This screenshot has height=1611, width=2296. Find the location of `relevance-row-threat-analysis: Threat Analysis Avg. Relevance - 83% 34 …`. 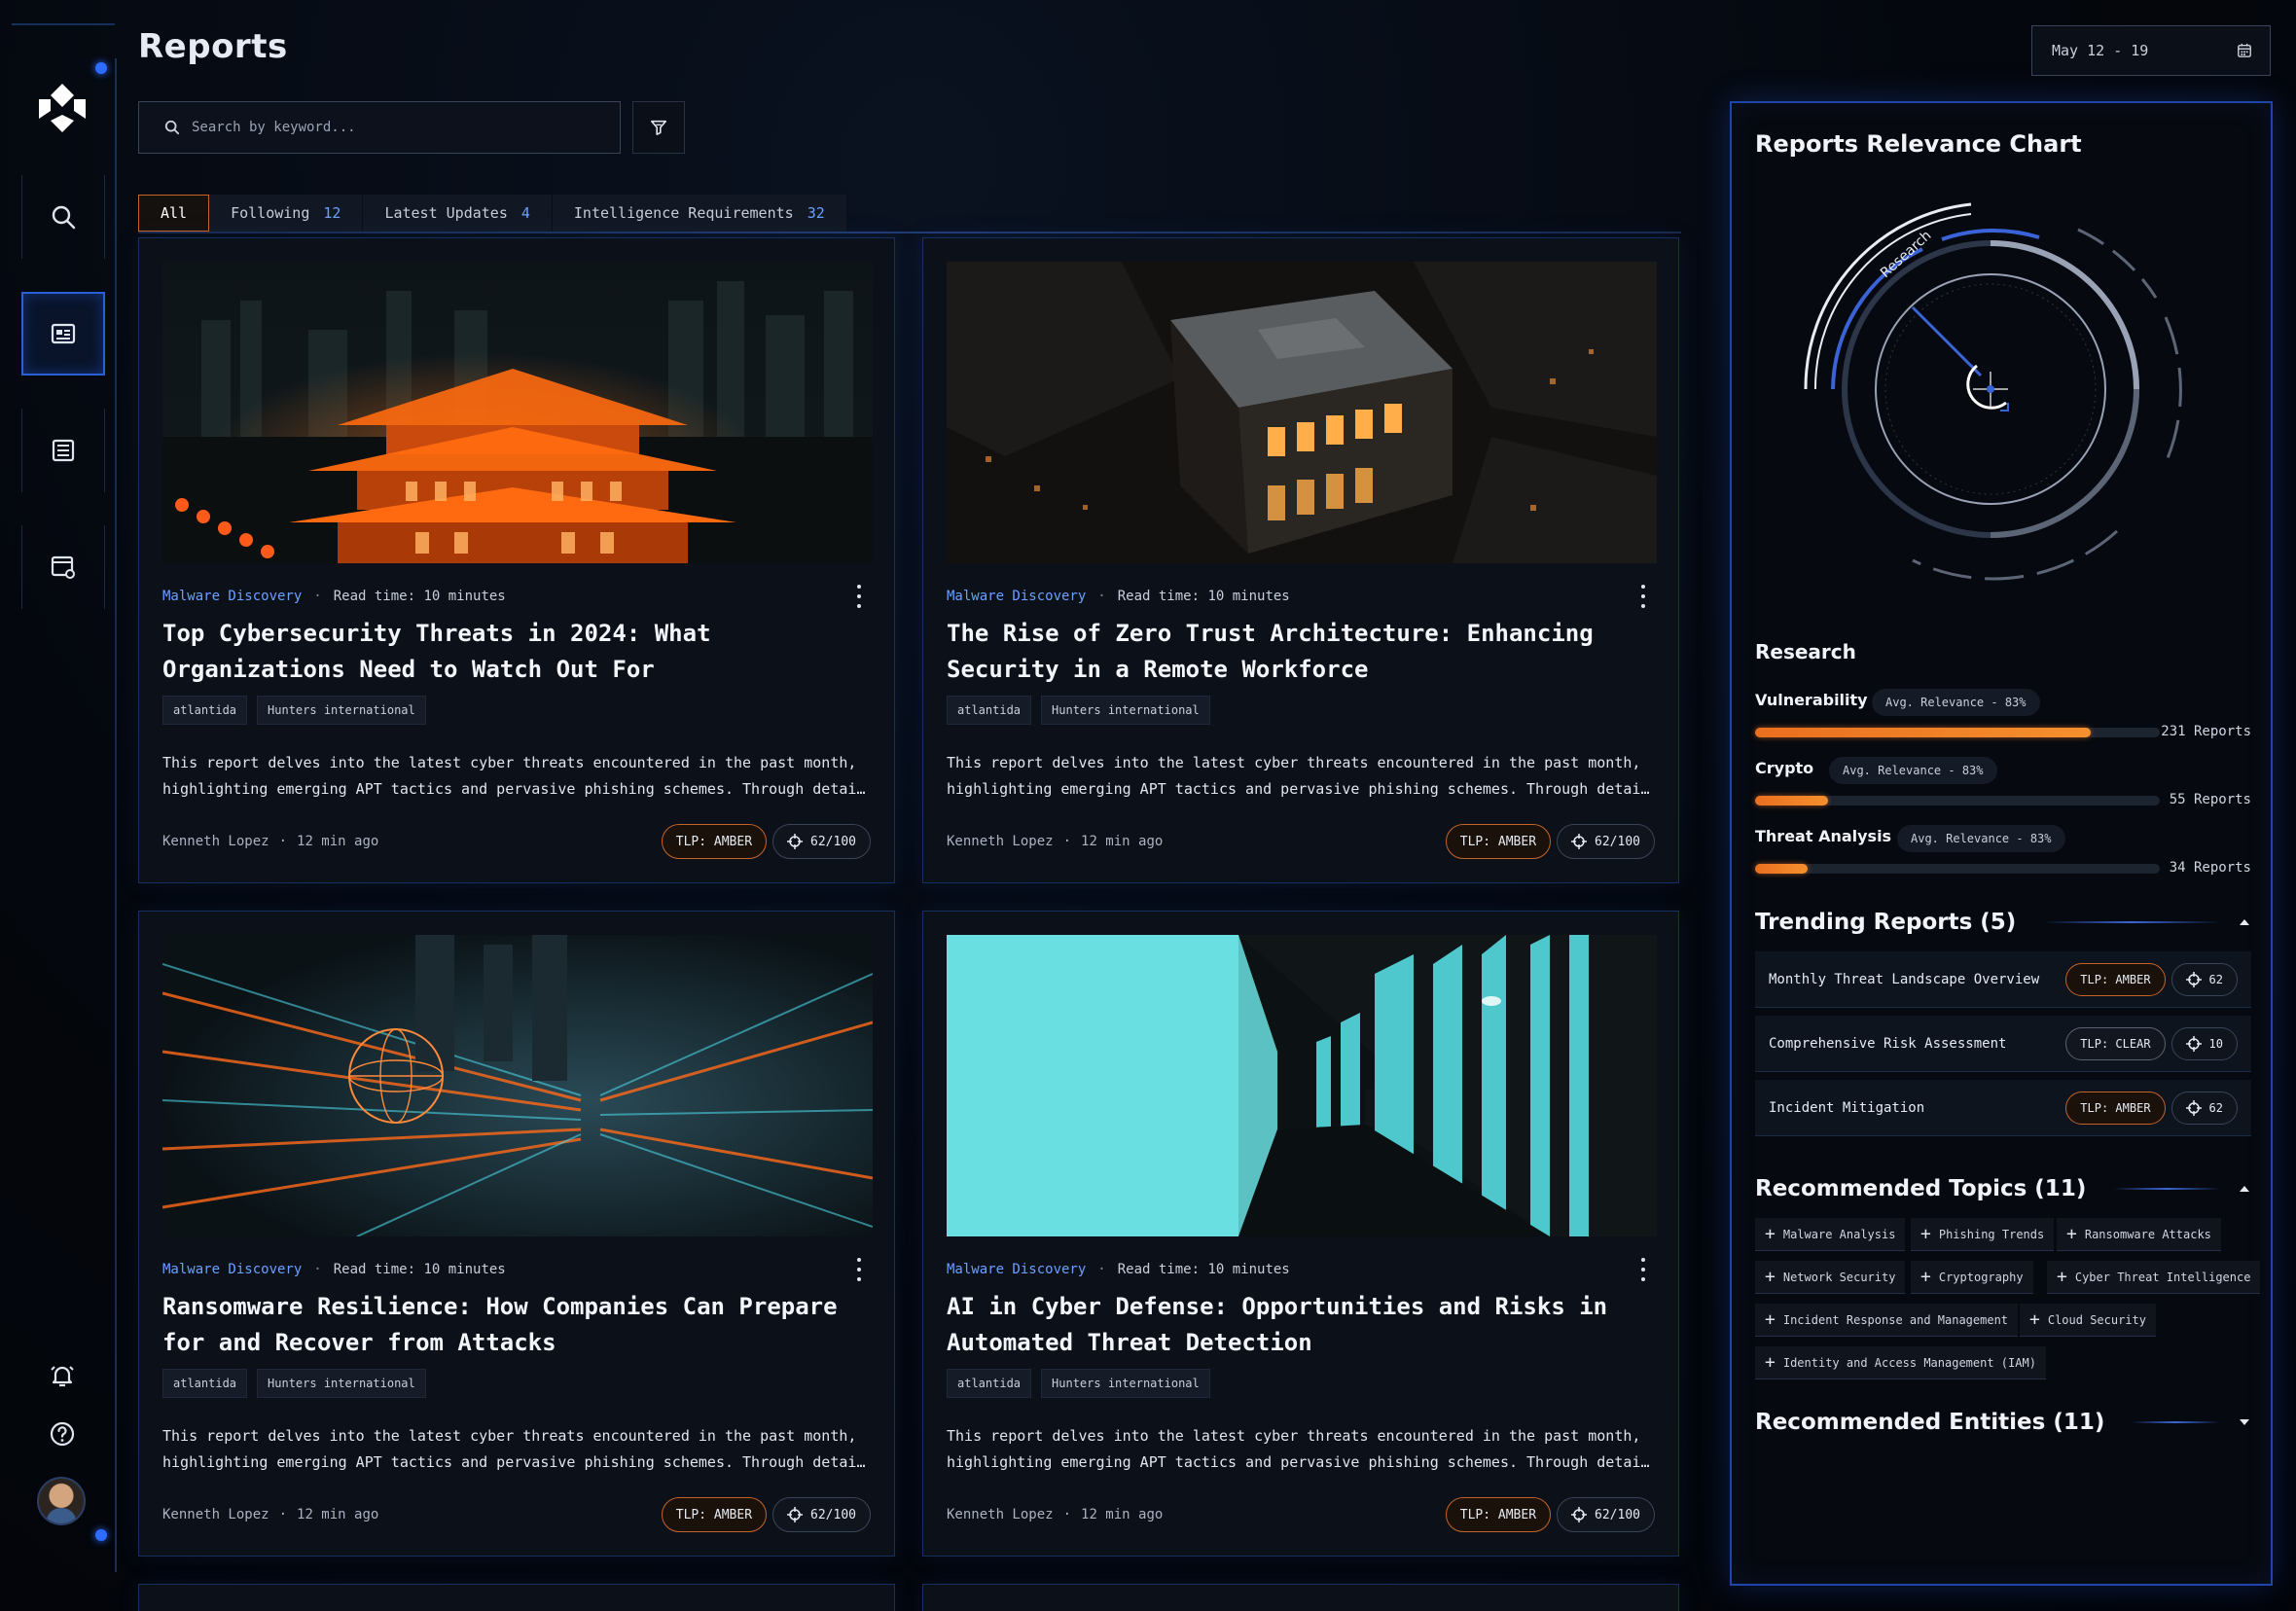

relevance-row-threat-analysis: Threat Analysis Avg. Relevance - 83% 34 … is located at coordinates (2003, 855).